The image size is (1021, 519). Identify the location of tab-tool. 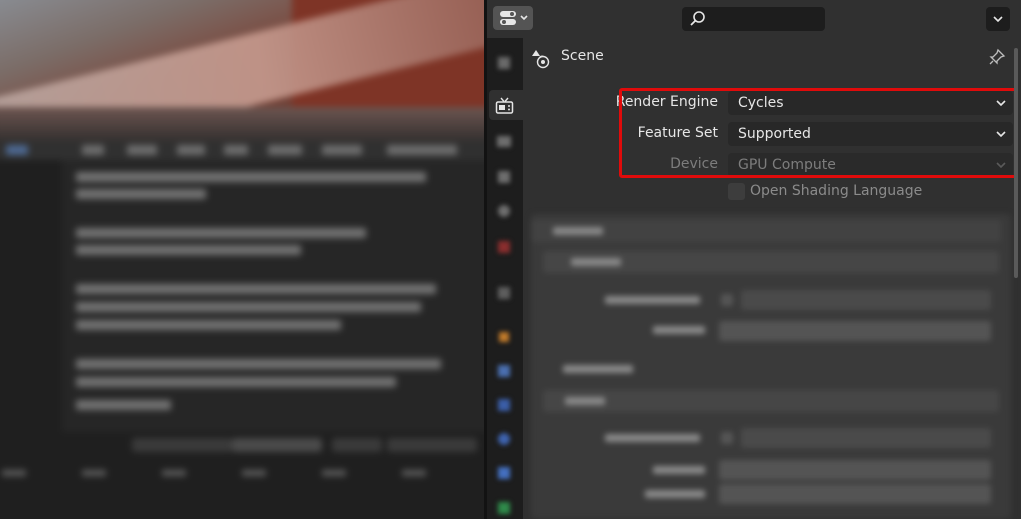
(504, 63).